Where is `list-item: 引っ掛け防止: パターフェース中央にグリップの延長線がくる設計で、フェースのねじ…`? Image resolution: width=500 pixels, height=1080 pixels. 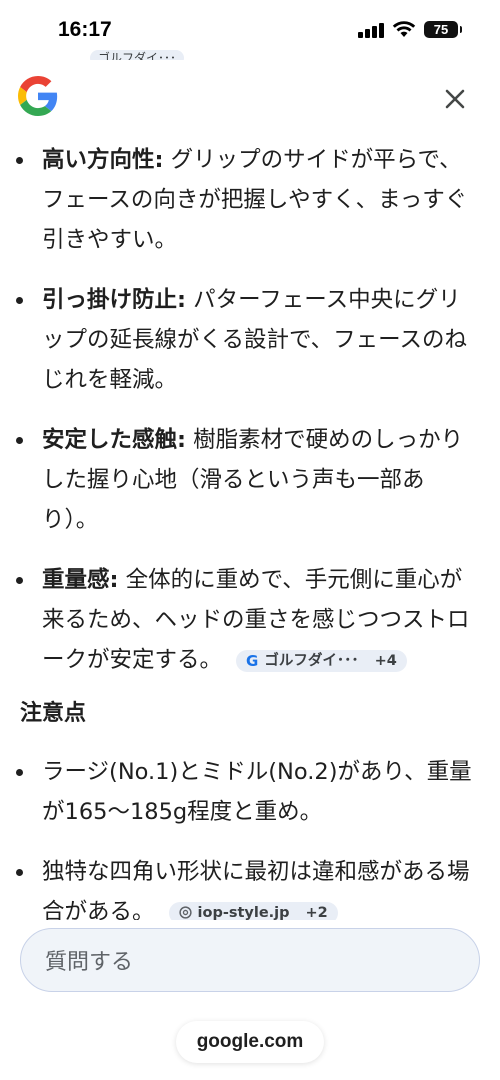 list-item: 引っ掛け防止: パターフェース中央にグリップの延長線がくる設計で、フェースのねじ… is located at coordinates (245, 340).